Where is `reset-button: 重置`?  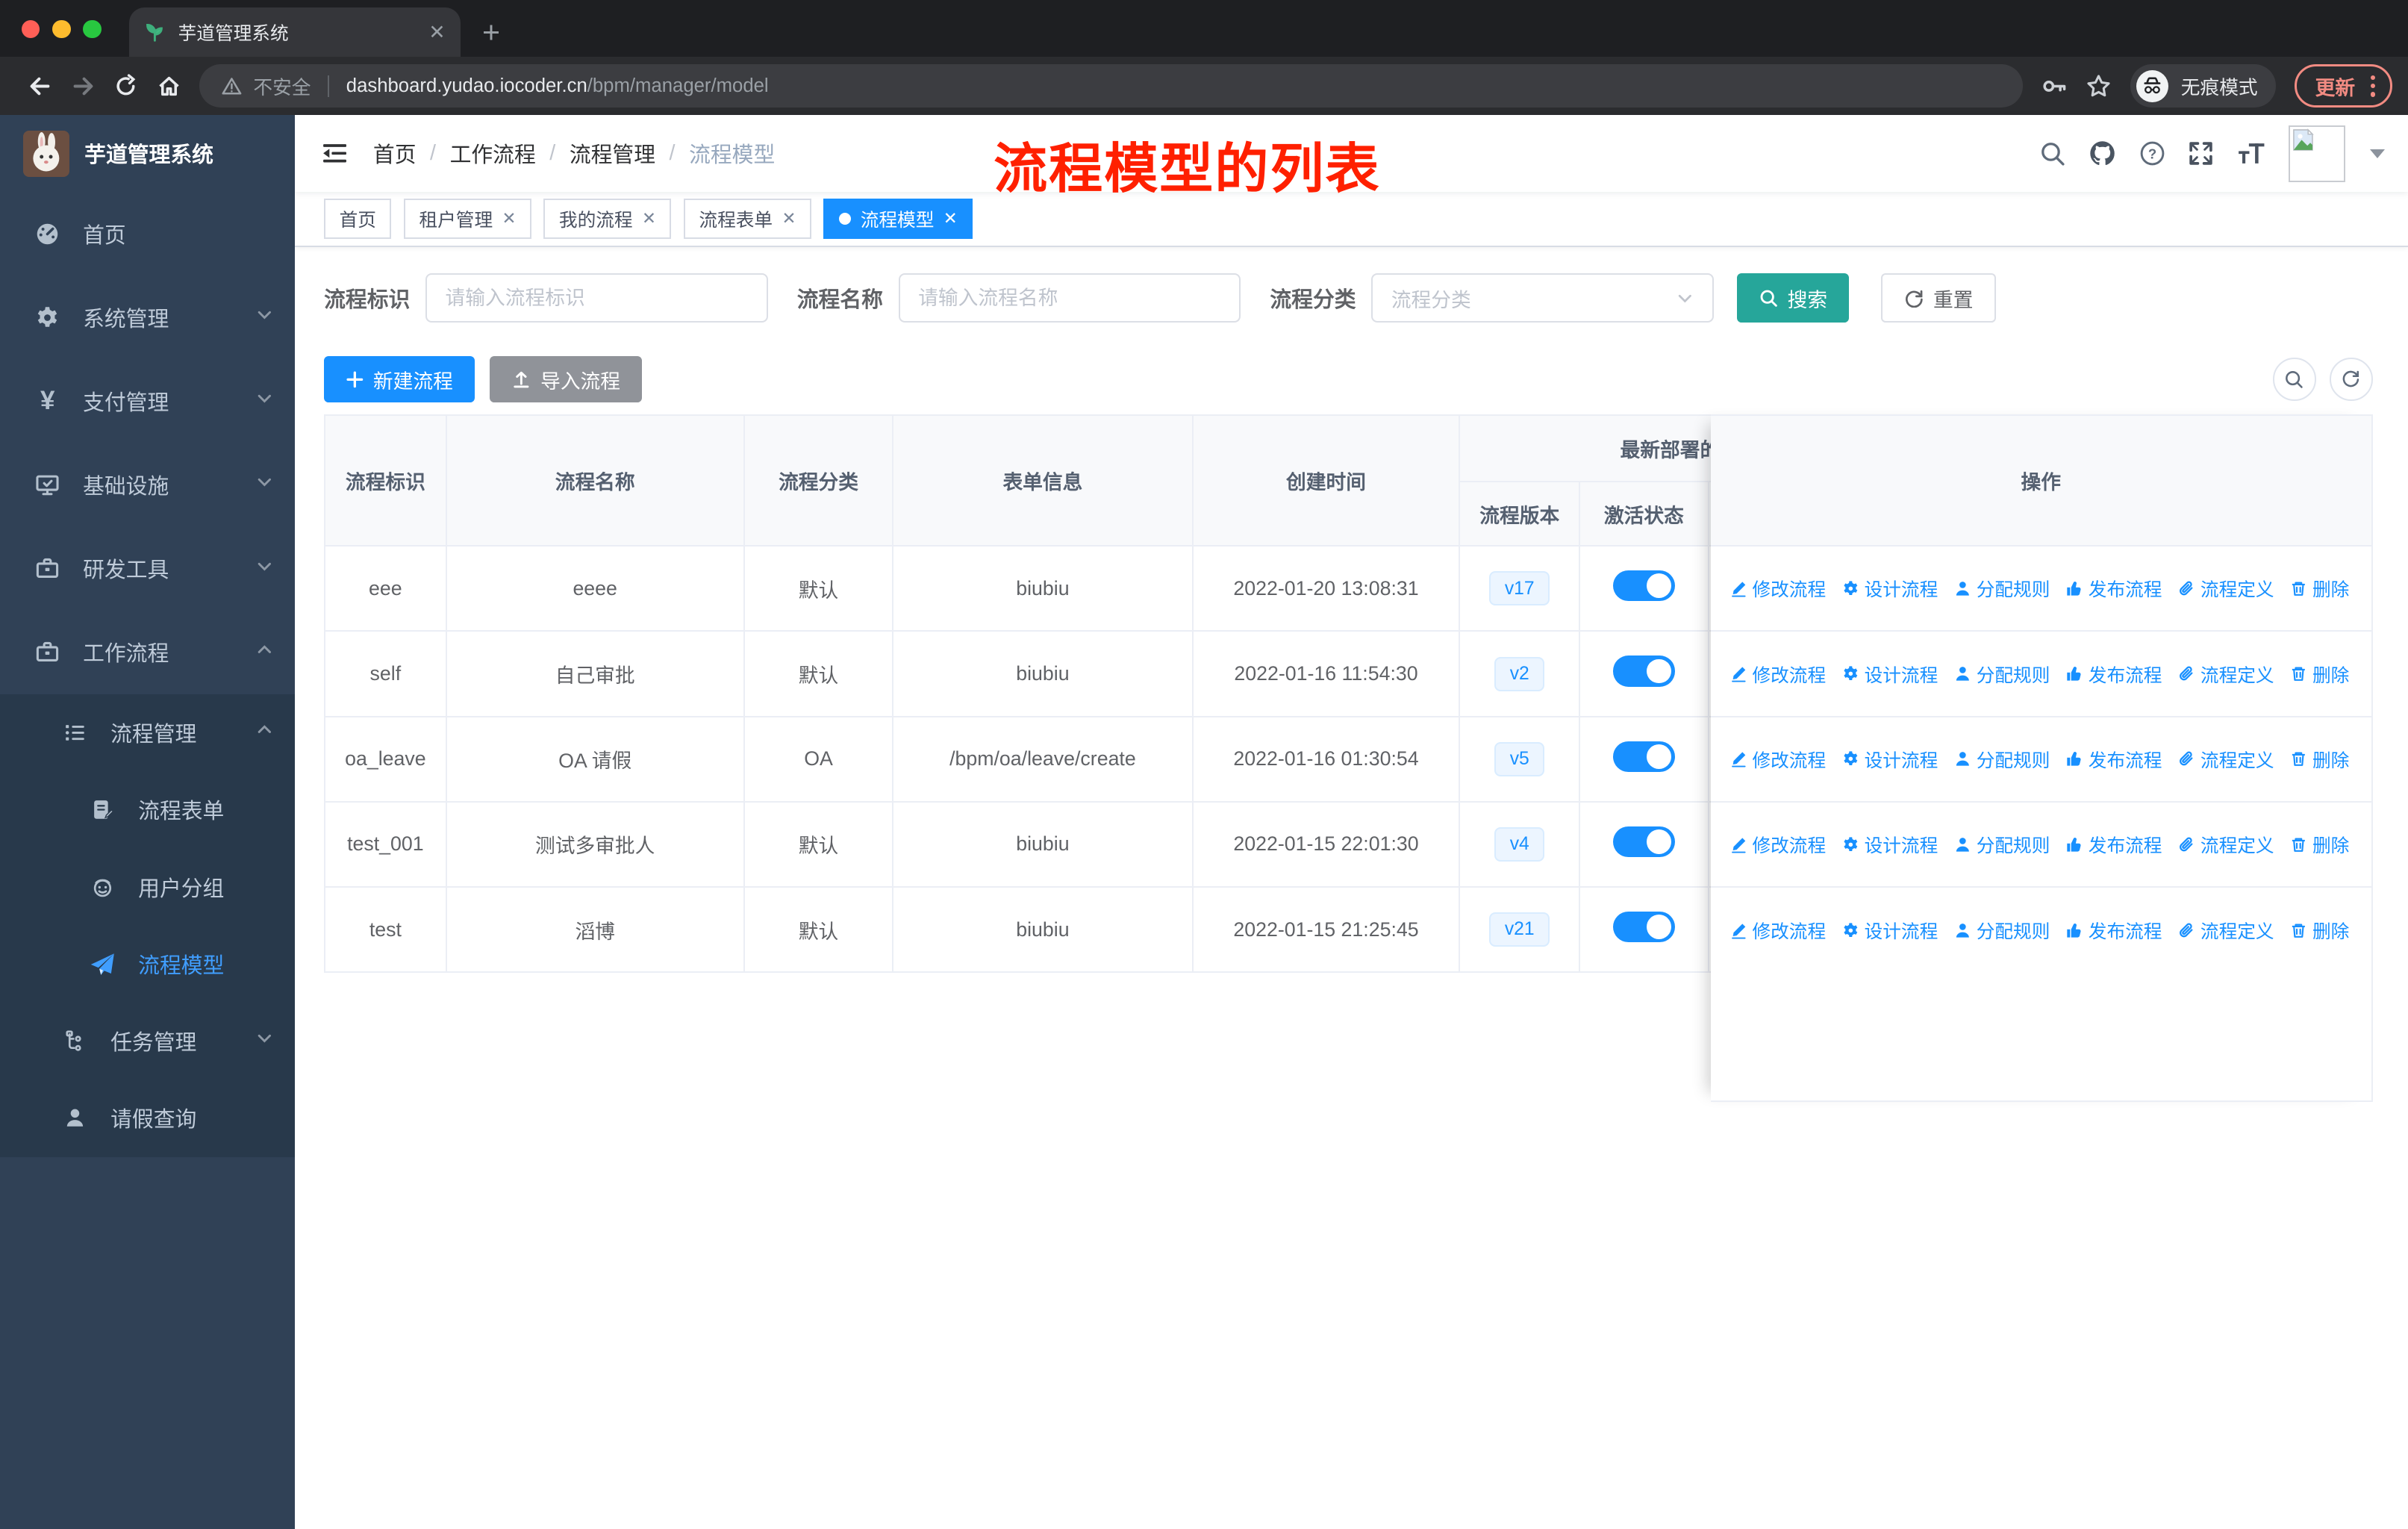
reset-button: 重置 is located at coordinates (1939, 298).